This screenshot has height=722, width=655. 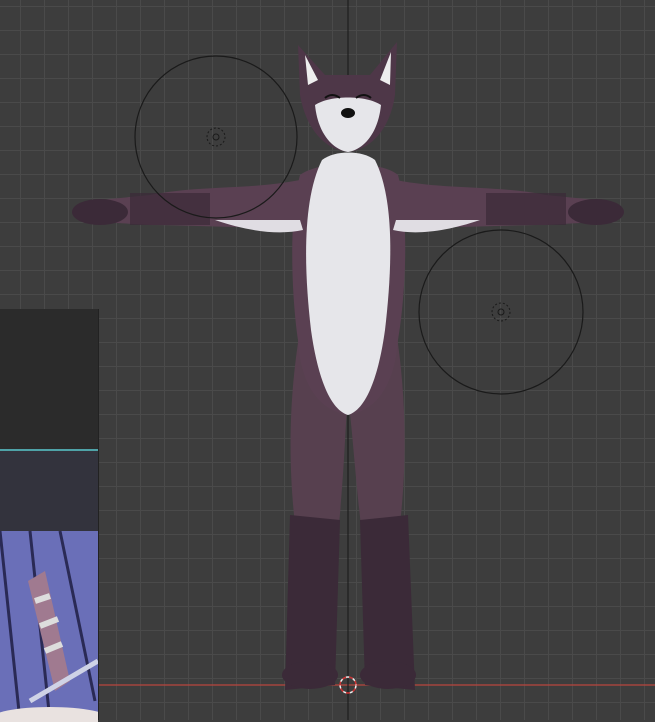 I want to click on reference-image, so click(x=49, y=585).